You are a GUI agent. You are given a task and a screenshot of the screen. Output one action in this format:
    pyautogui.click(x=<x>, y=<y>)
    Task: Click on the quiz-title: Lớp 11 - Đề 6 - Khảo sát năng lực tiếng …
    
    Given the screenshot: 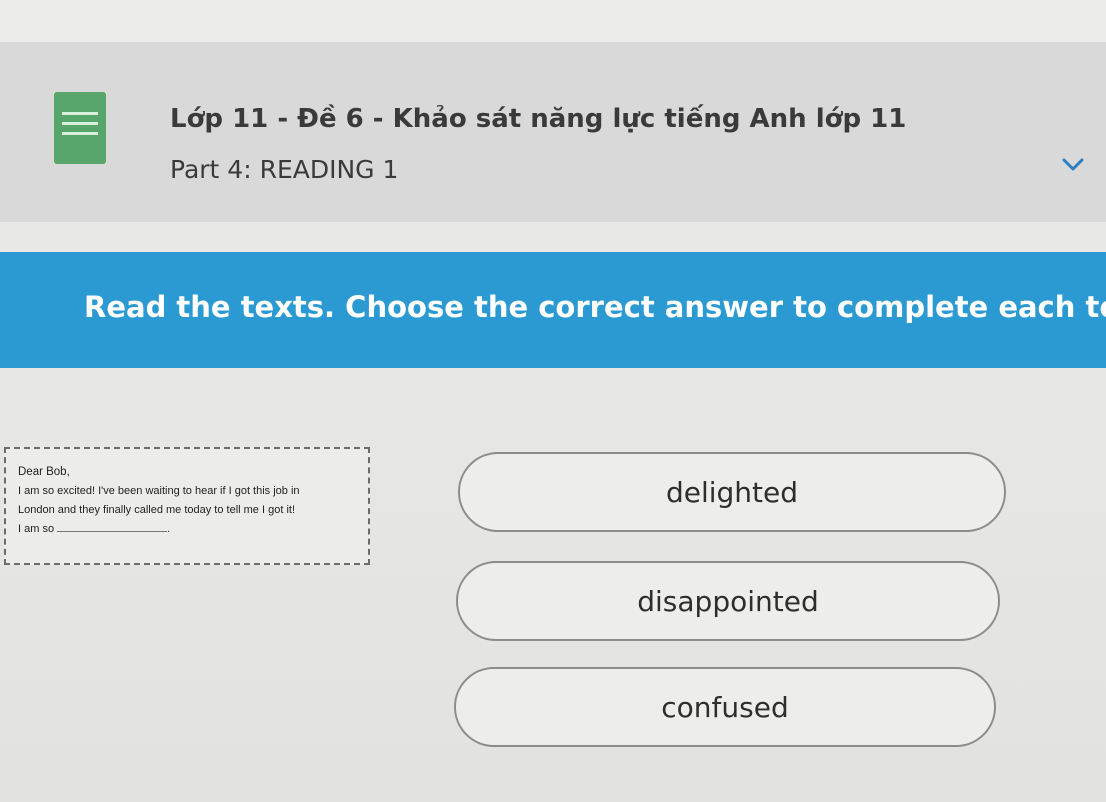 What is the action you would take?
    pyautogui.click(x=538, y=119)
    